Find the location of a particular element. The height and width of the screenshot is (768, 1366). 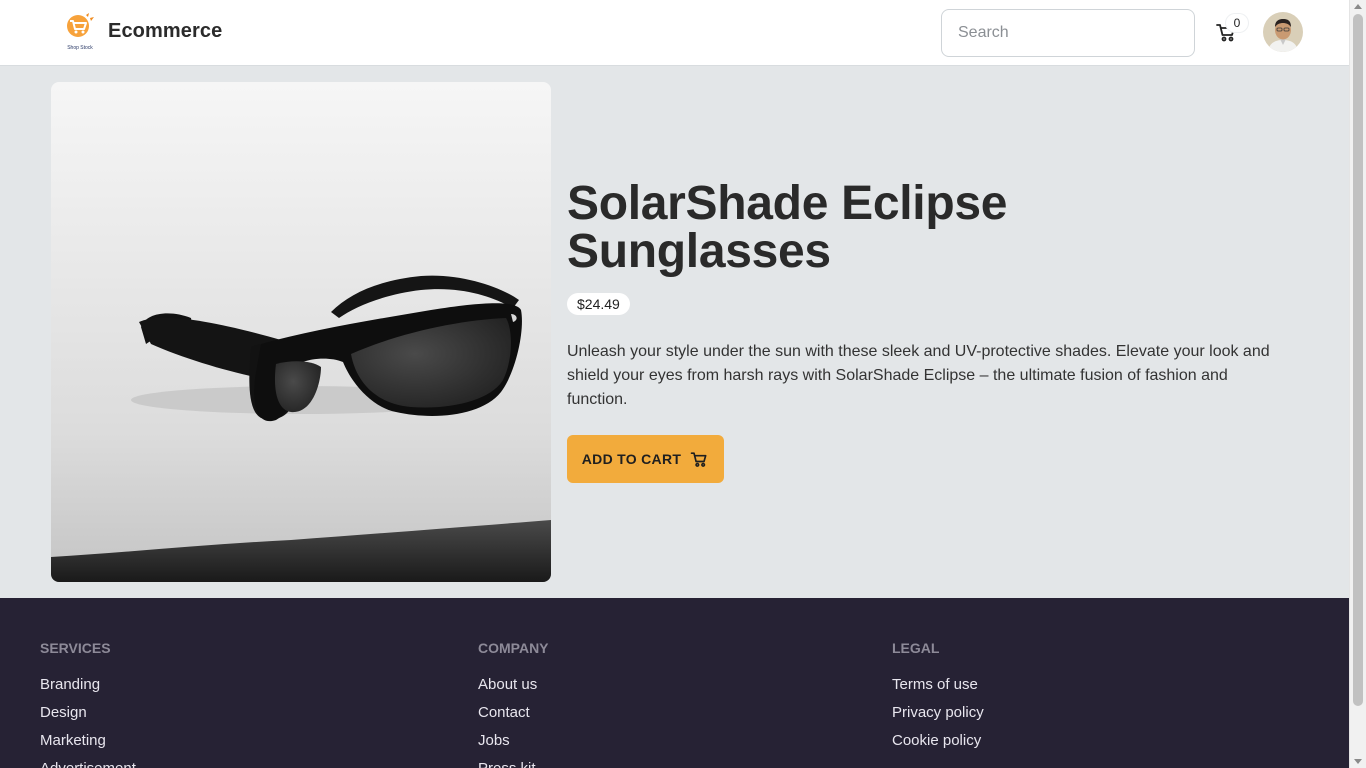

footer-heading-company: COMPANY is located at coordinates (513, 648).